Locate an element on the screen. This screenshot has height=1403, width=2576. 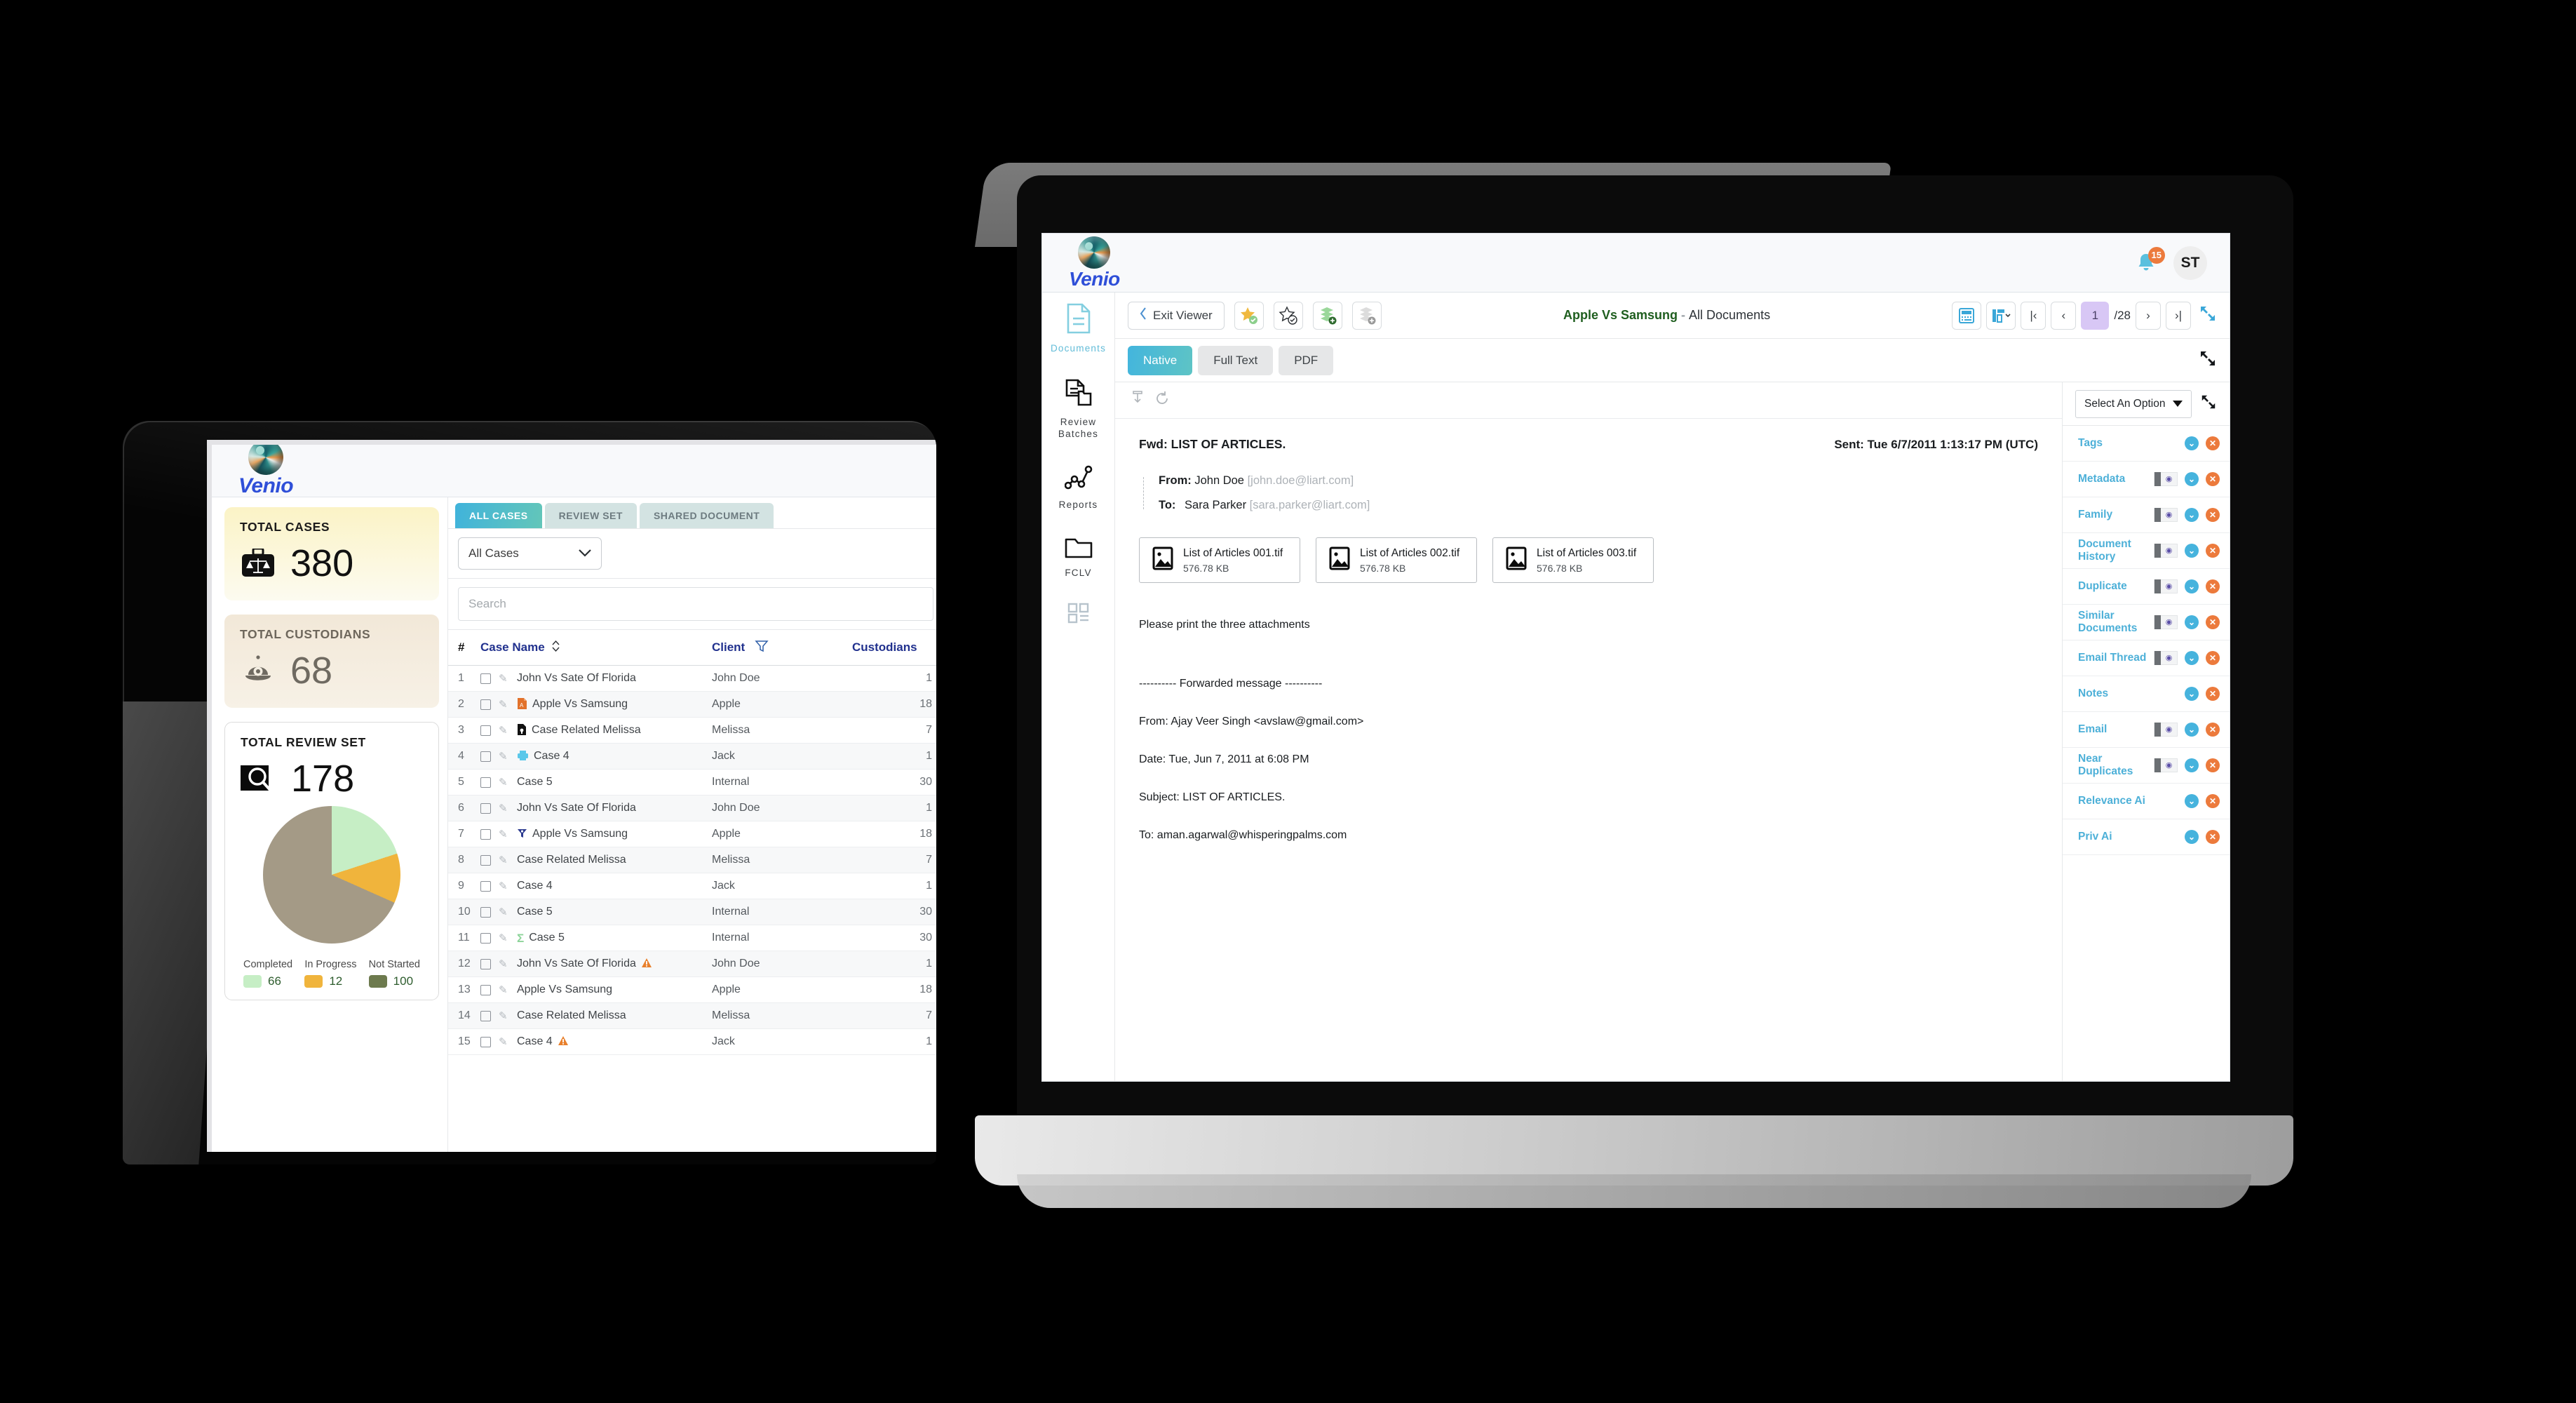
table-row: 3 ✎ Case Related Melissa Melissa 7 is located at coordinates (692, 731).